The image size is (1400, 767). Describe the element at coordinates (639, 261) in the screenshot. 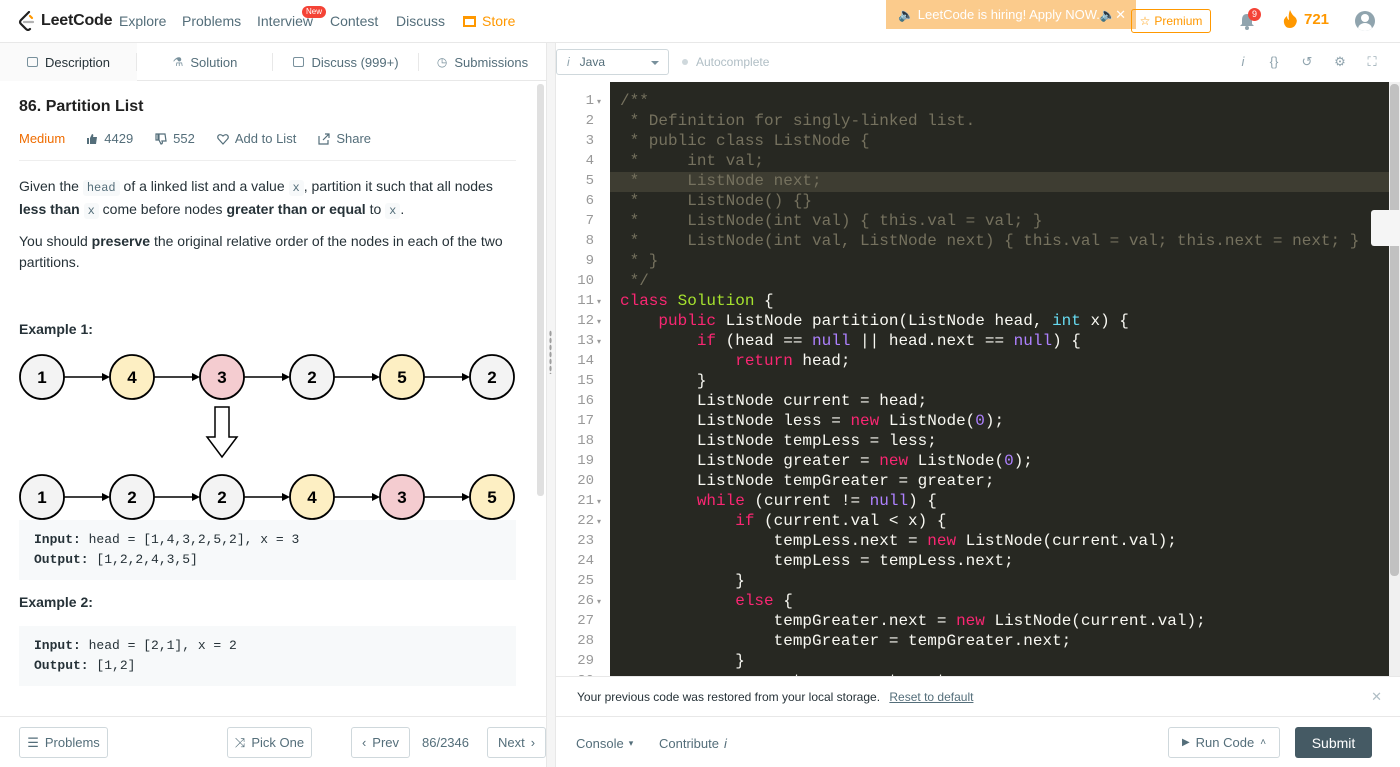

I see `code-line: * }` at that location.